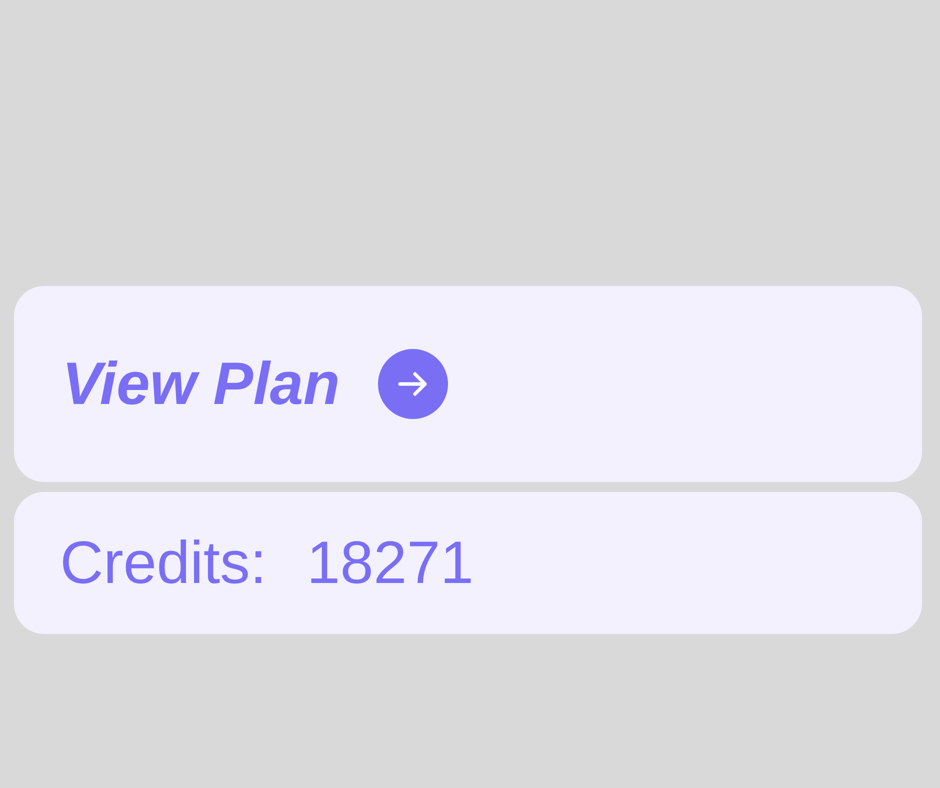  What do you see at coordinates (413, 384) in the screenshot?
I see `arrow-right-icon` at bounding box center [413, 384].